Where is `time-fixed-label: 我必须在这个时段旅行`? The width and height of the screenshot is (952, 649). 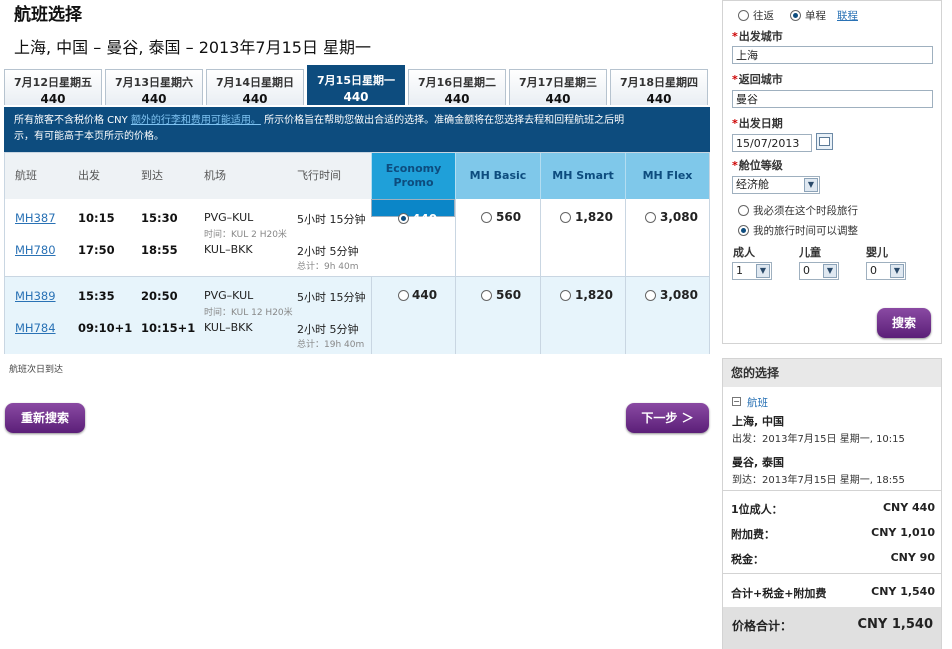
time-fixed-label: 我必须在这个时段旅行 is located at coordinates (805, 211).